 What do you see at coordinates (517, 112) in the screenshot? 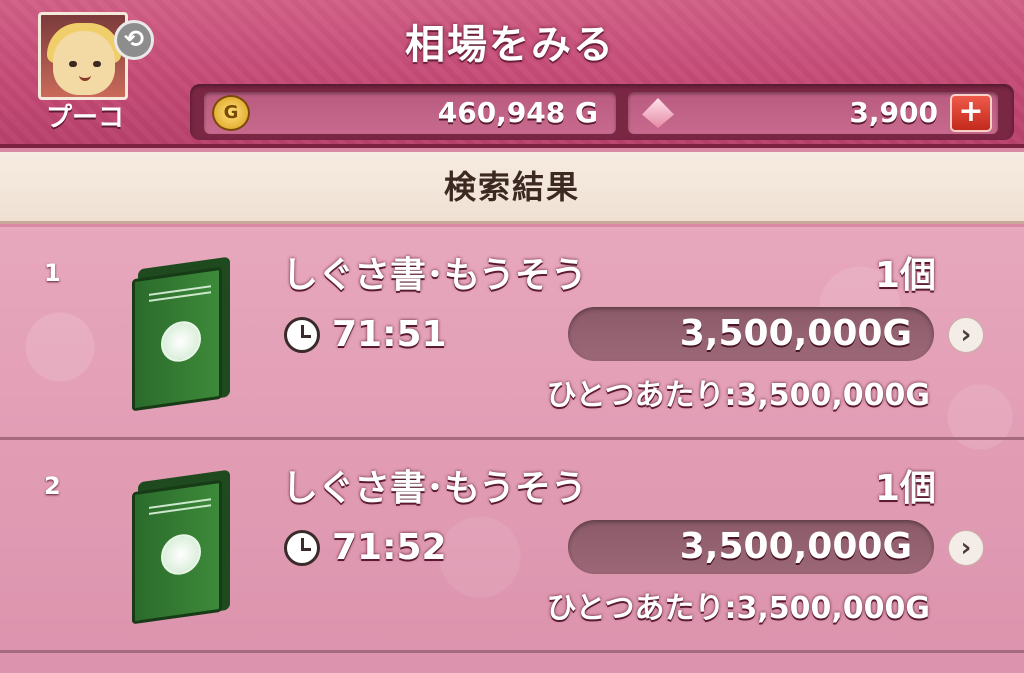
I see `gold-amount: 460,948 G` at bounding box center [517, 112].